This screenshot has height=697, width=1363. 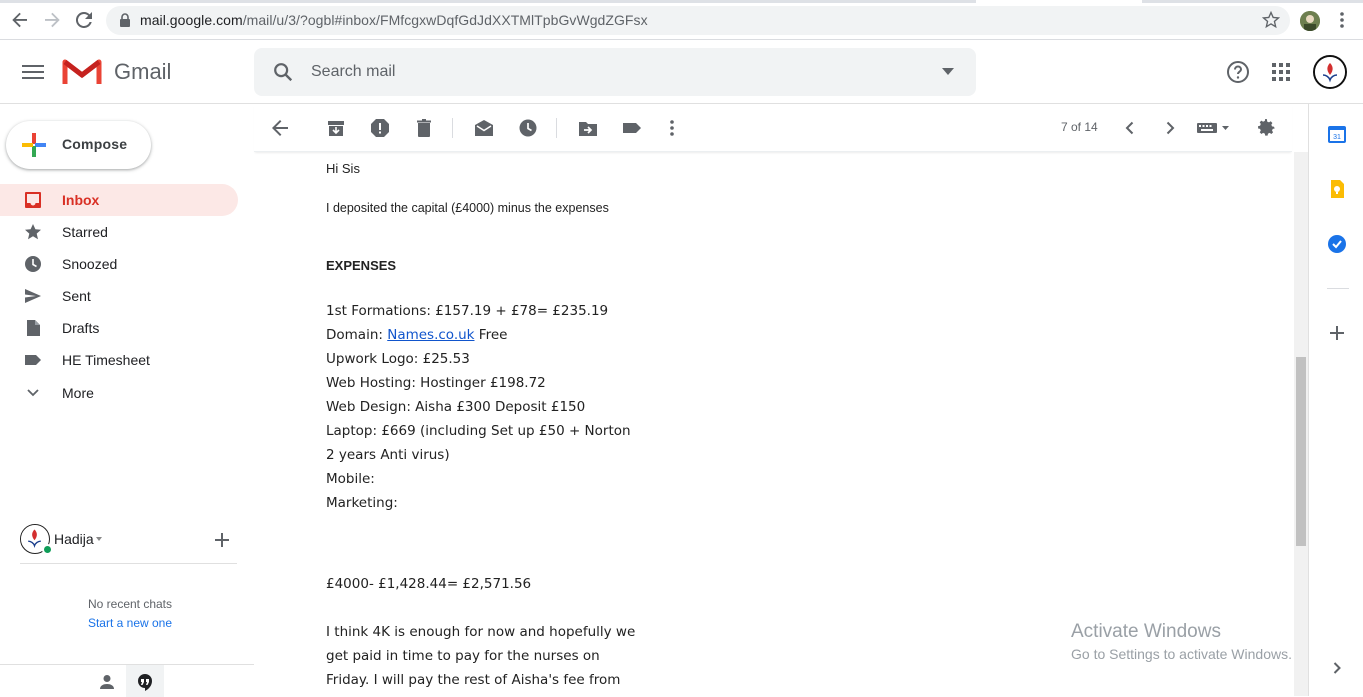 What do you see at coordinates (672, 128) in the screenshot?
I see `more-options-icon` at bounding box center [672, 128].